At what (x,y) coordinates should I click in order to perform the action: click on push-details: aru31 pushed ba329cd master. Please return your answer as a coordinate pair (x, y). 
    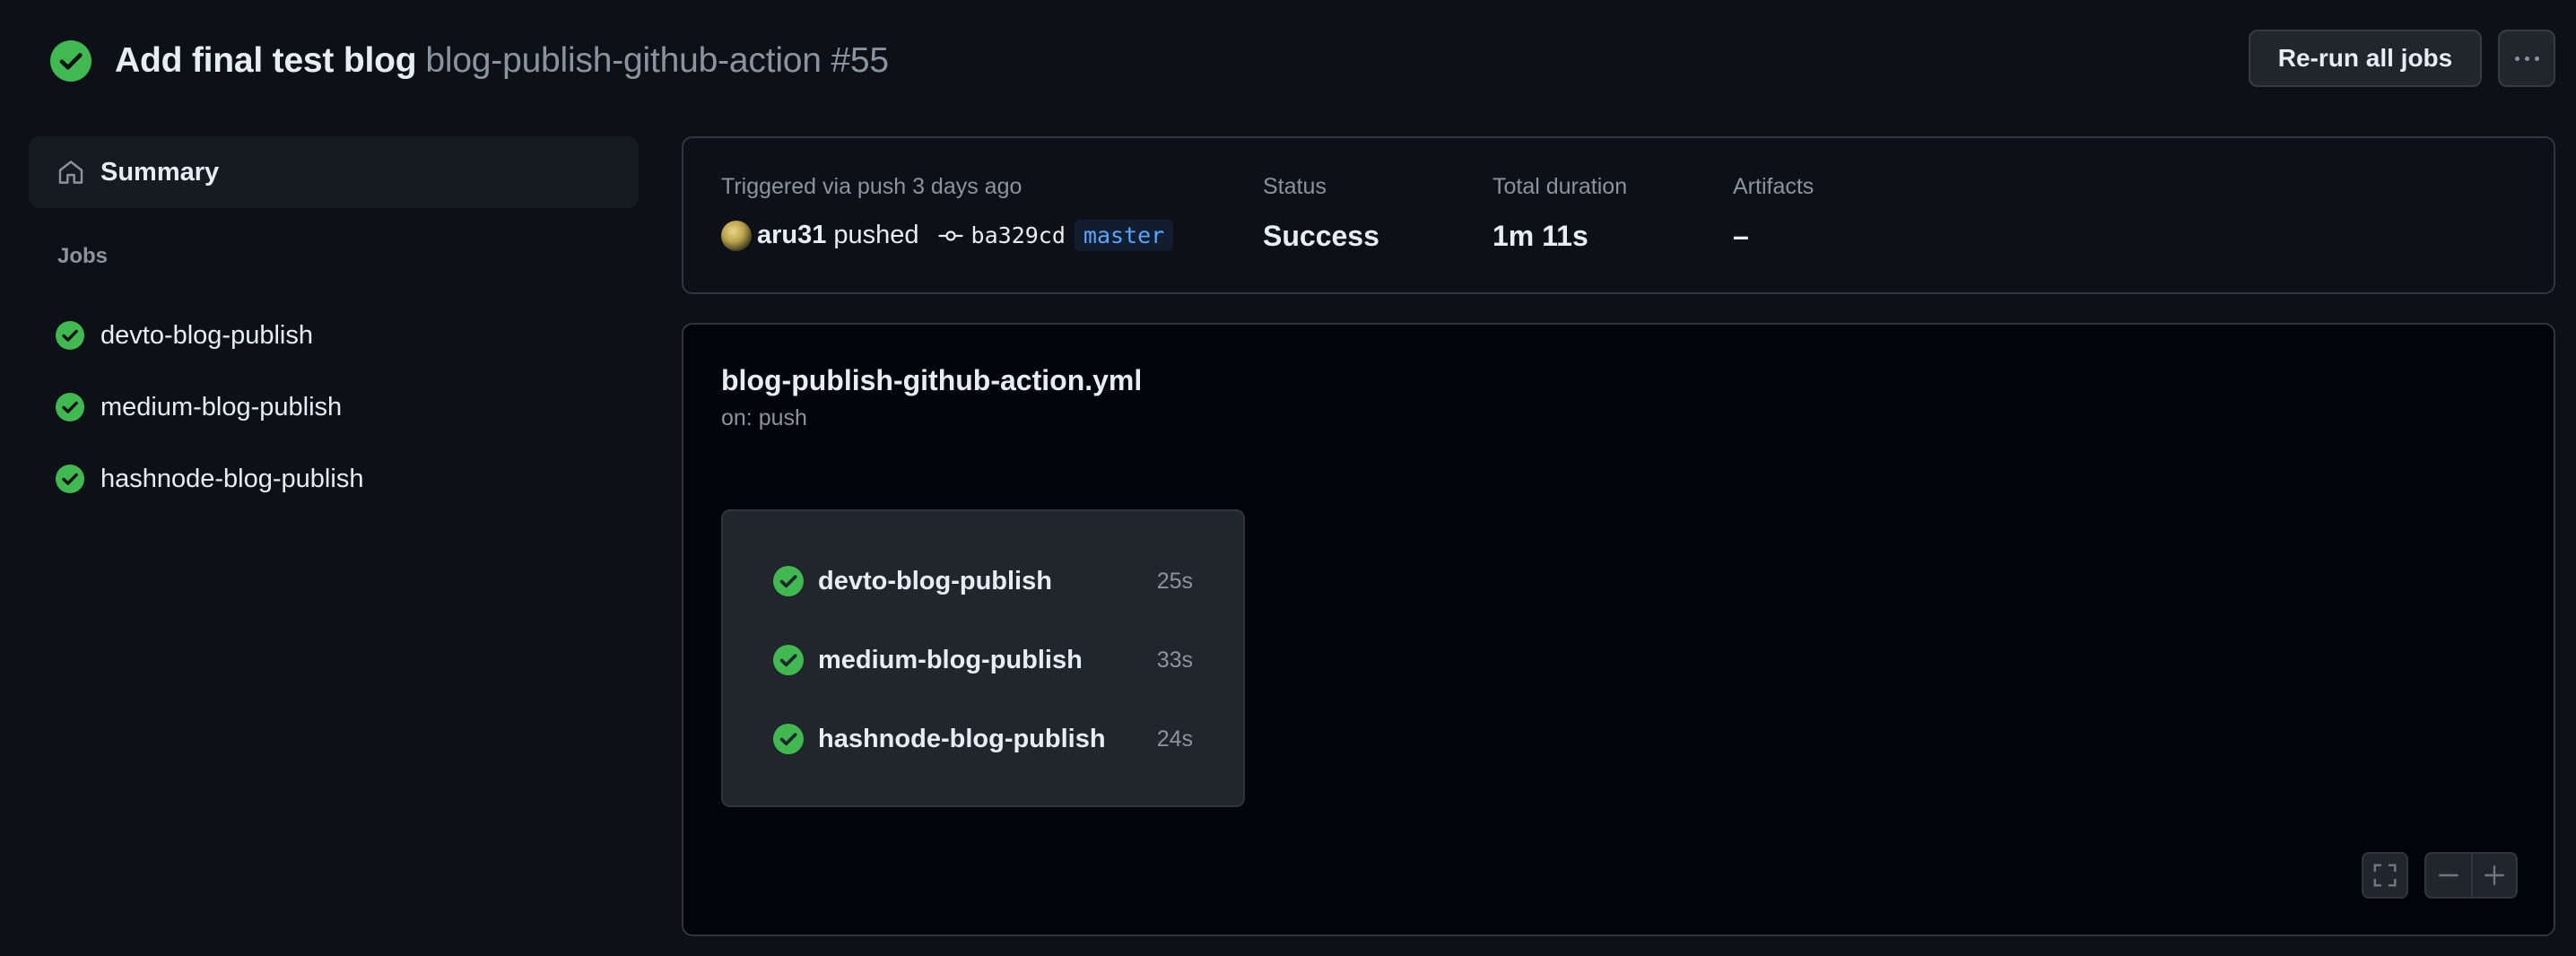
    Looking at the image, I should click on (947, 235).